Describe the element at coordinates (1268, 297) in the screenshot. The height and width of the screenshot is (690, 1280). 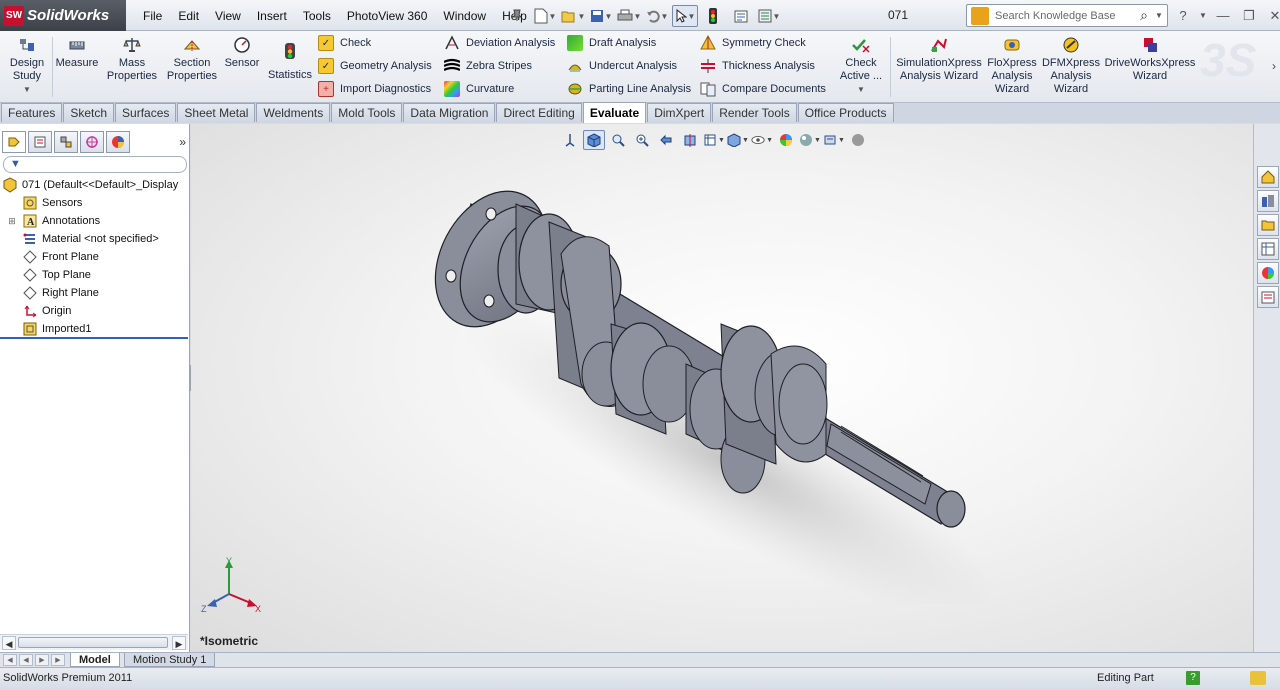
I see `custom-properties-tab` at that location.